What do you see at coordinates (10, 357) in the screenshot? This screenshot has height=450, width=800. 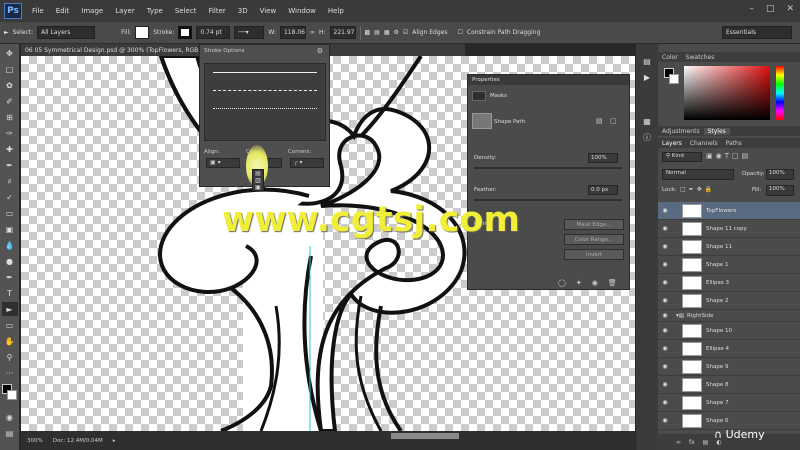 I see `zoom-tool-icon: ⚲` at bounding box center [10, 357].